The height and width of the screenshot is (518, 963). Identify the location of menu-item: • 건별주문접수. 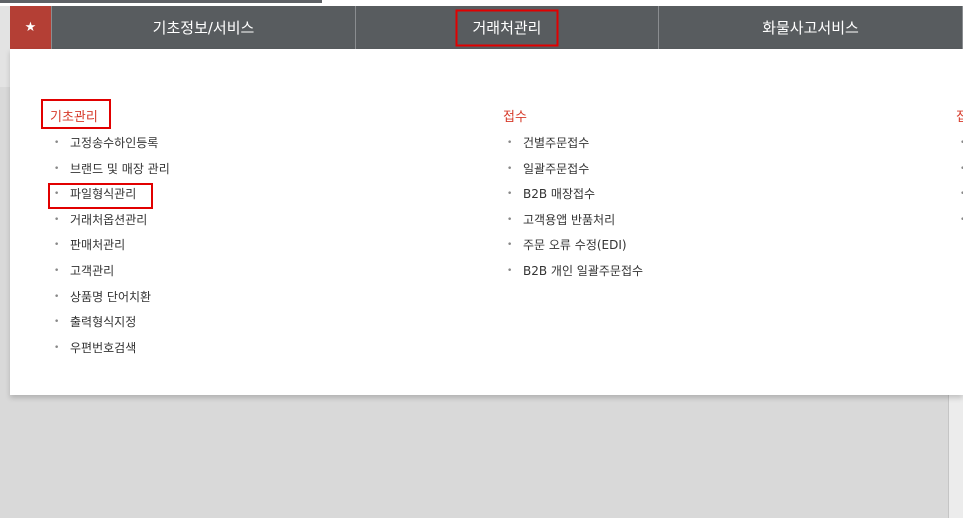
(574, 144).